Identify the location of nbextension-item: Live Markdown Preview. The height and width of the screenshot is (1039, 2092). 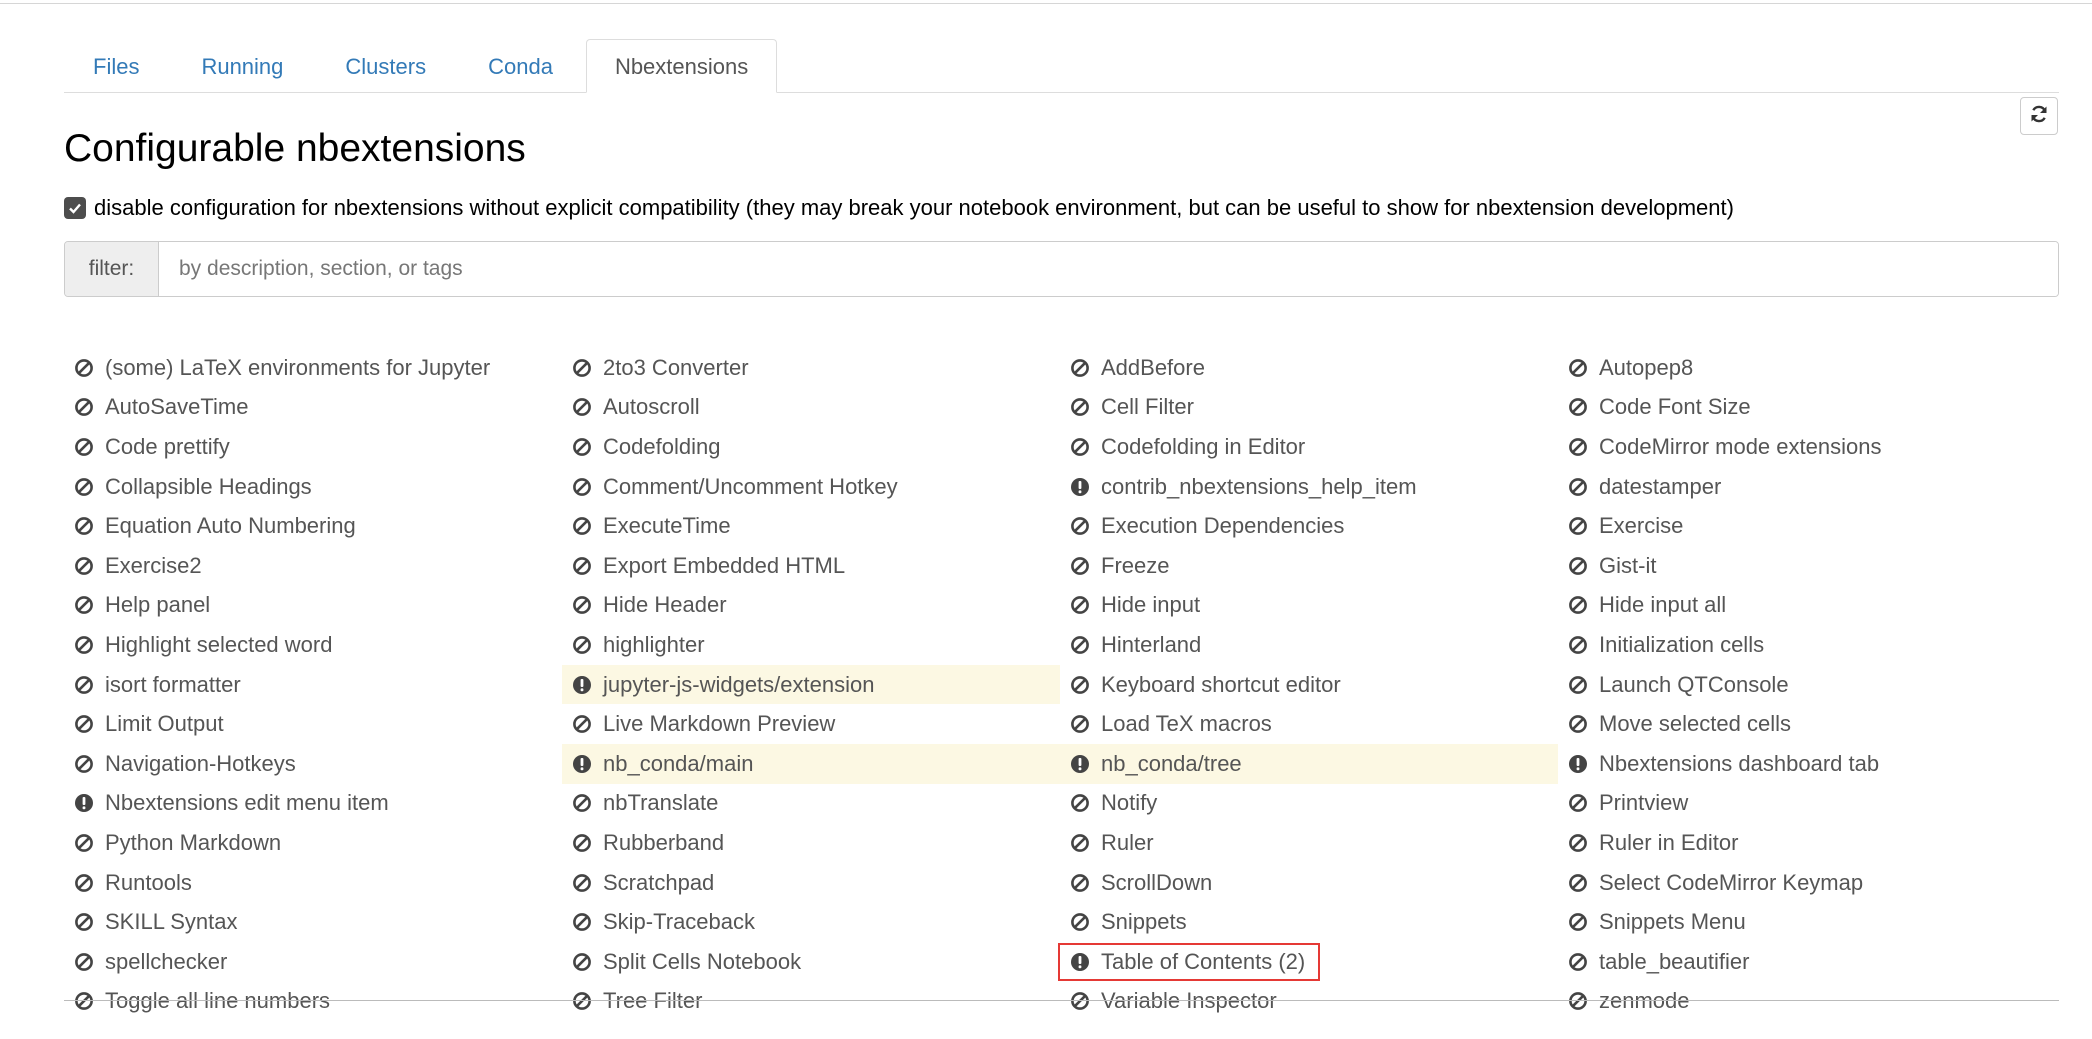
(811, 724).